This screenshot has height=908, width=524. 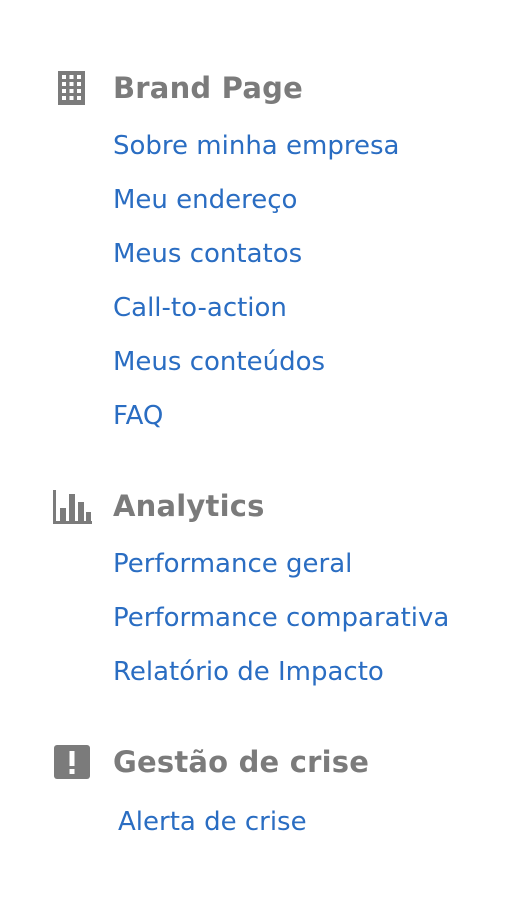 I want to click on nav-link-performance-geral: Performance geral, so click(x=232, y=564).